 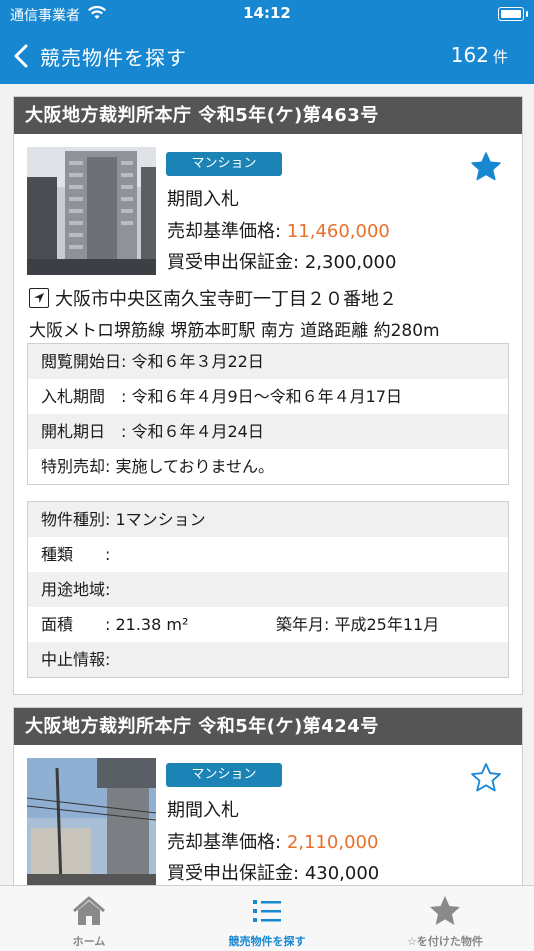 I want to click on list-icon, so click(x=267, y=911).